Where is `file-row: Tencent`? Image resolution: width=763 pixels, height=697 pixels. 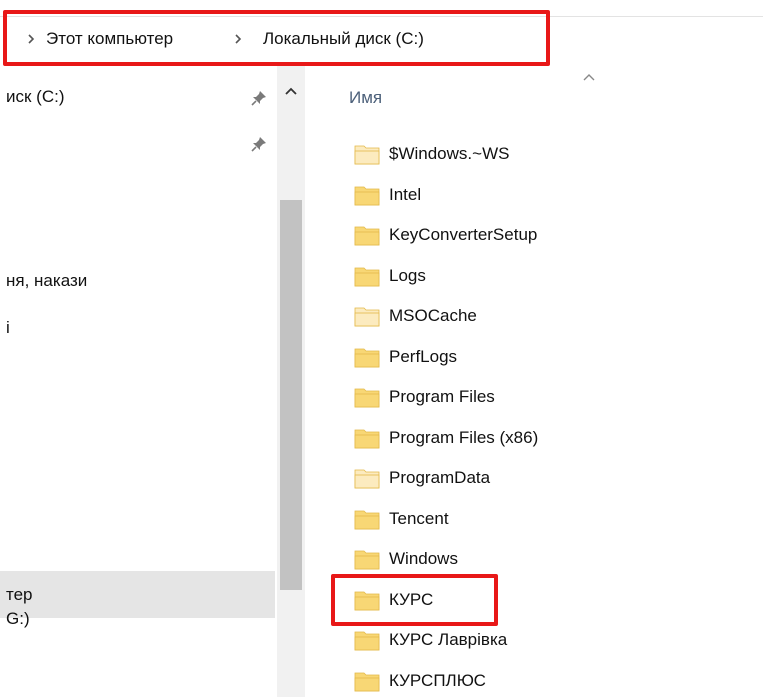
file-row: Tencent is located at coordinates (554, 519).